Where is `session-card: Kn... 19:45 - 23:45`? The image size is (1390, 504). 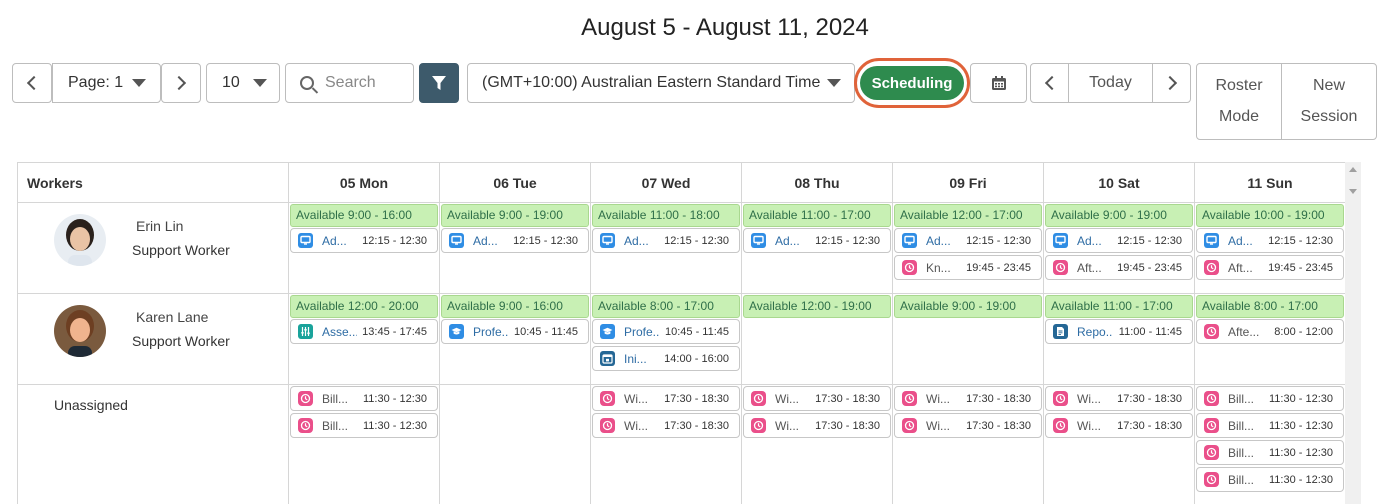
session-card: Kn... 19:45 - 23:45 is located at coordinates (968, 267).